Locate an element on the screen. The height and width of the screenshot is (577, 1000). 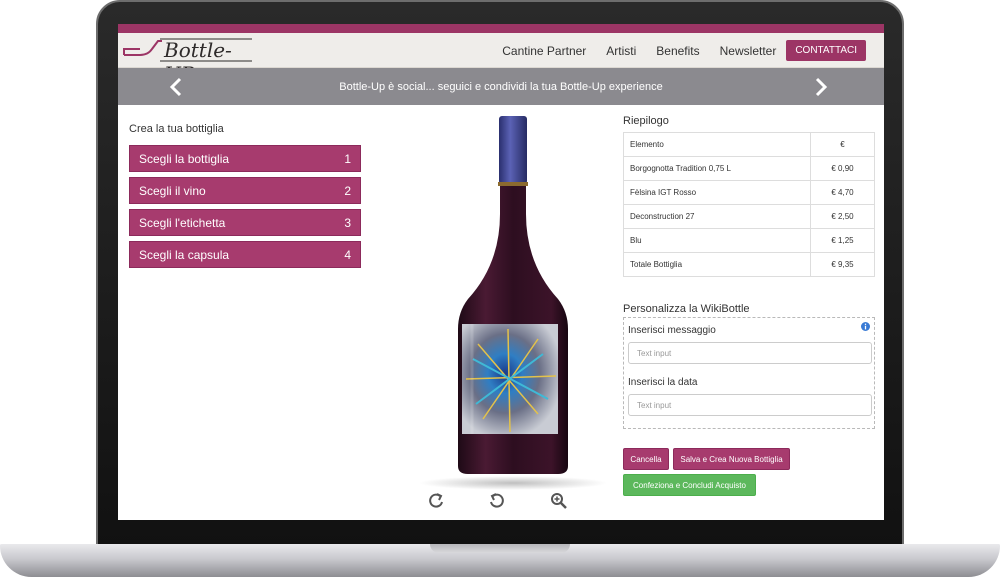
table-row: Totale Bottiglia € 9,35 is located at coordinates (749, 264).